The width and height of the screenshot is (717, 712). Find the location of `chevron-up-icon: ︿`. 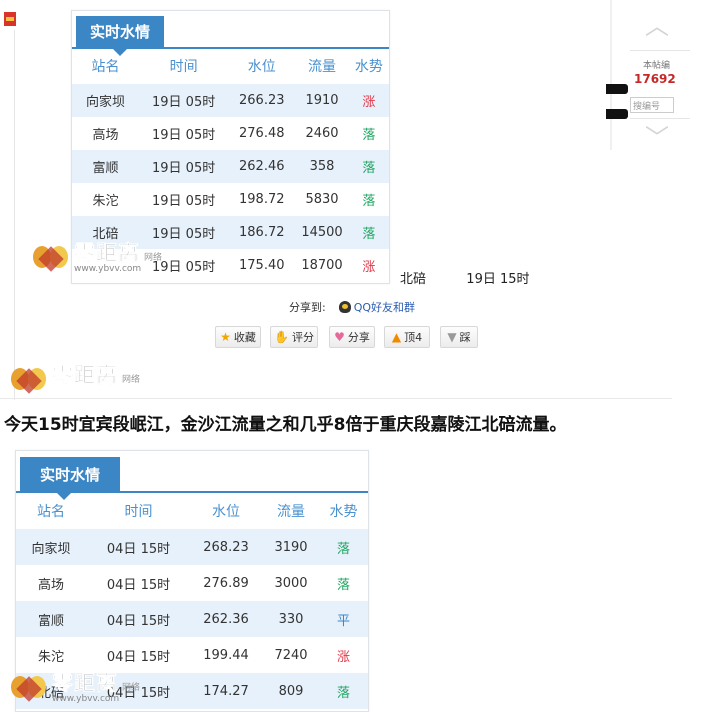

chevron-up-icon: ︿ is located at coordinates (657, 26).